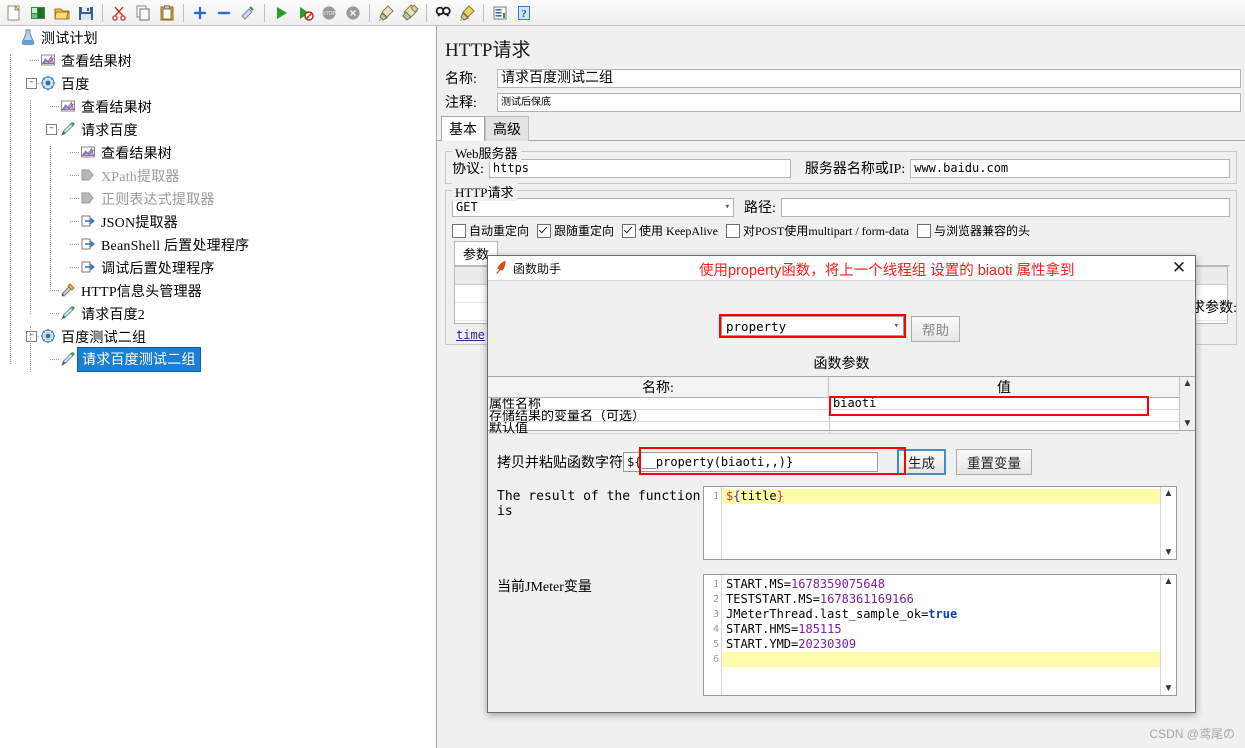  What do you see at coordinates (869, 78) in the screenshot?
I see `name-input: 请求百度测试二组` at bounding box center [869, 78].